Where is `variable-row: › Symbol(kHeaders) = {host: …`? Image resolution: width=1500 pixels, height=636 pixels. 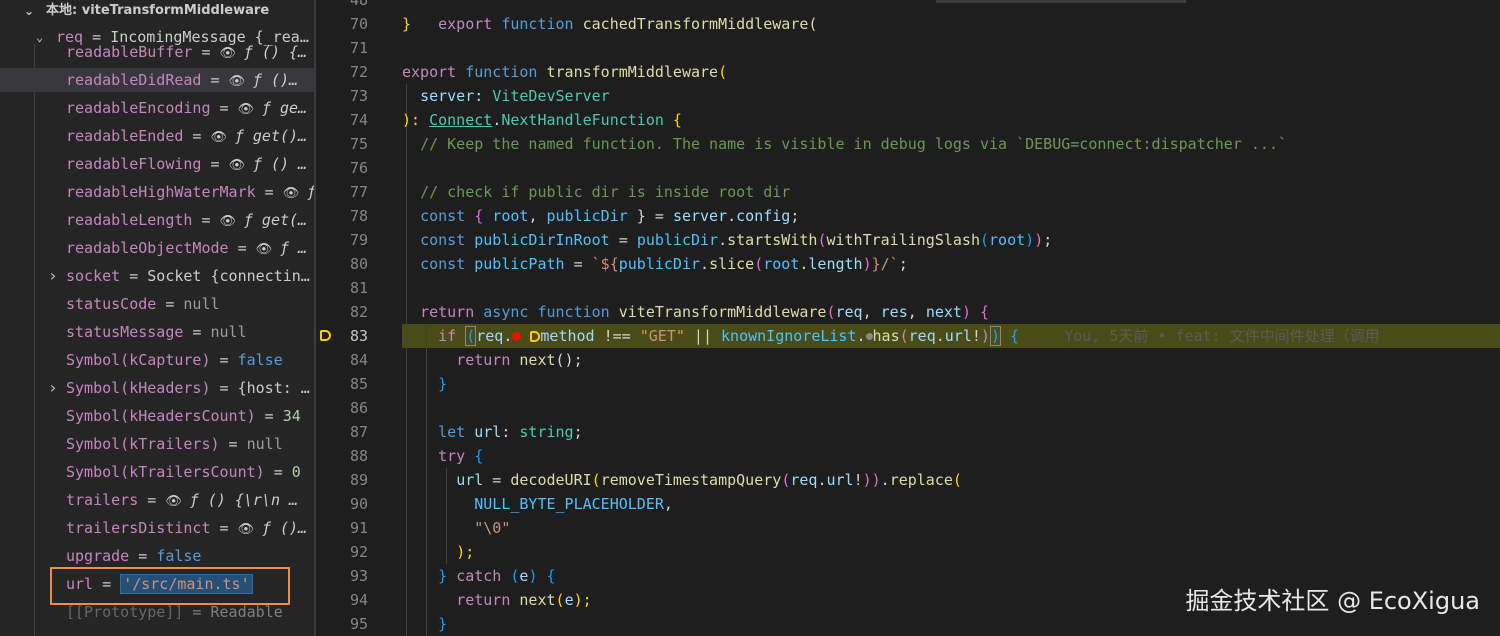 variable-row: › Symbol(kHeaders) = {host: … is located at coordinates (157, 388).